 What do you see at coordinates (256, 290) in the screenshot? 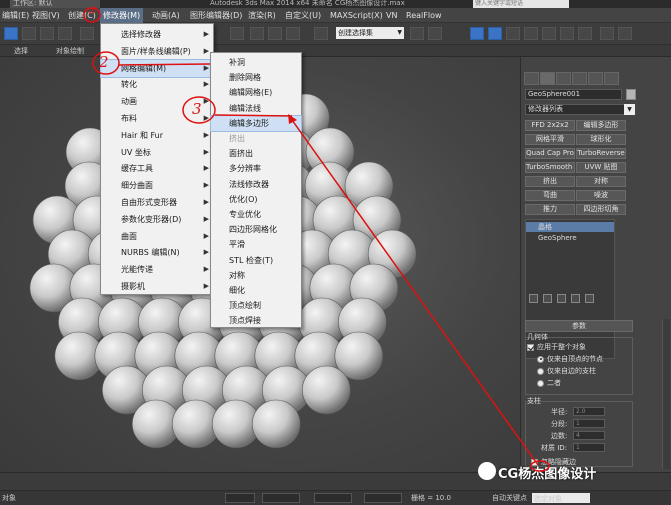
I see `mesh-editing-menu-item: 细化` at bounding box center [256, 290].